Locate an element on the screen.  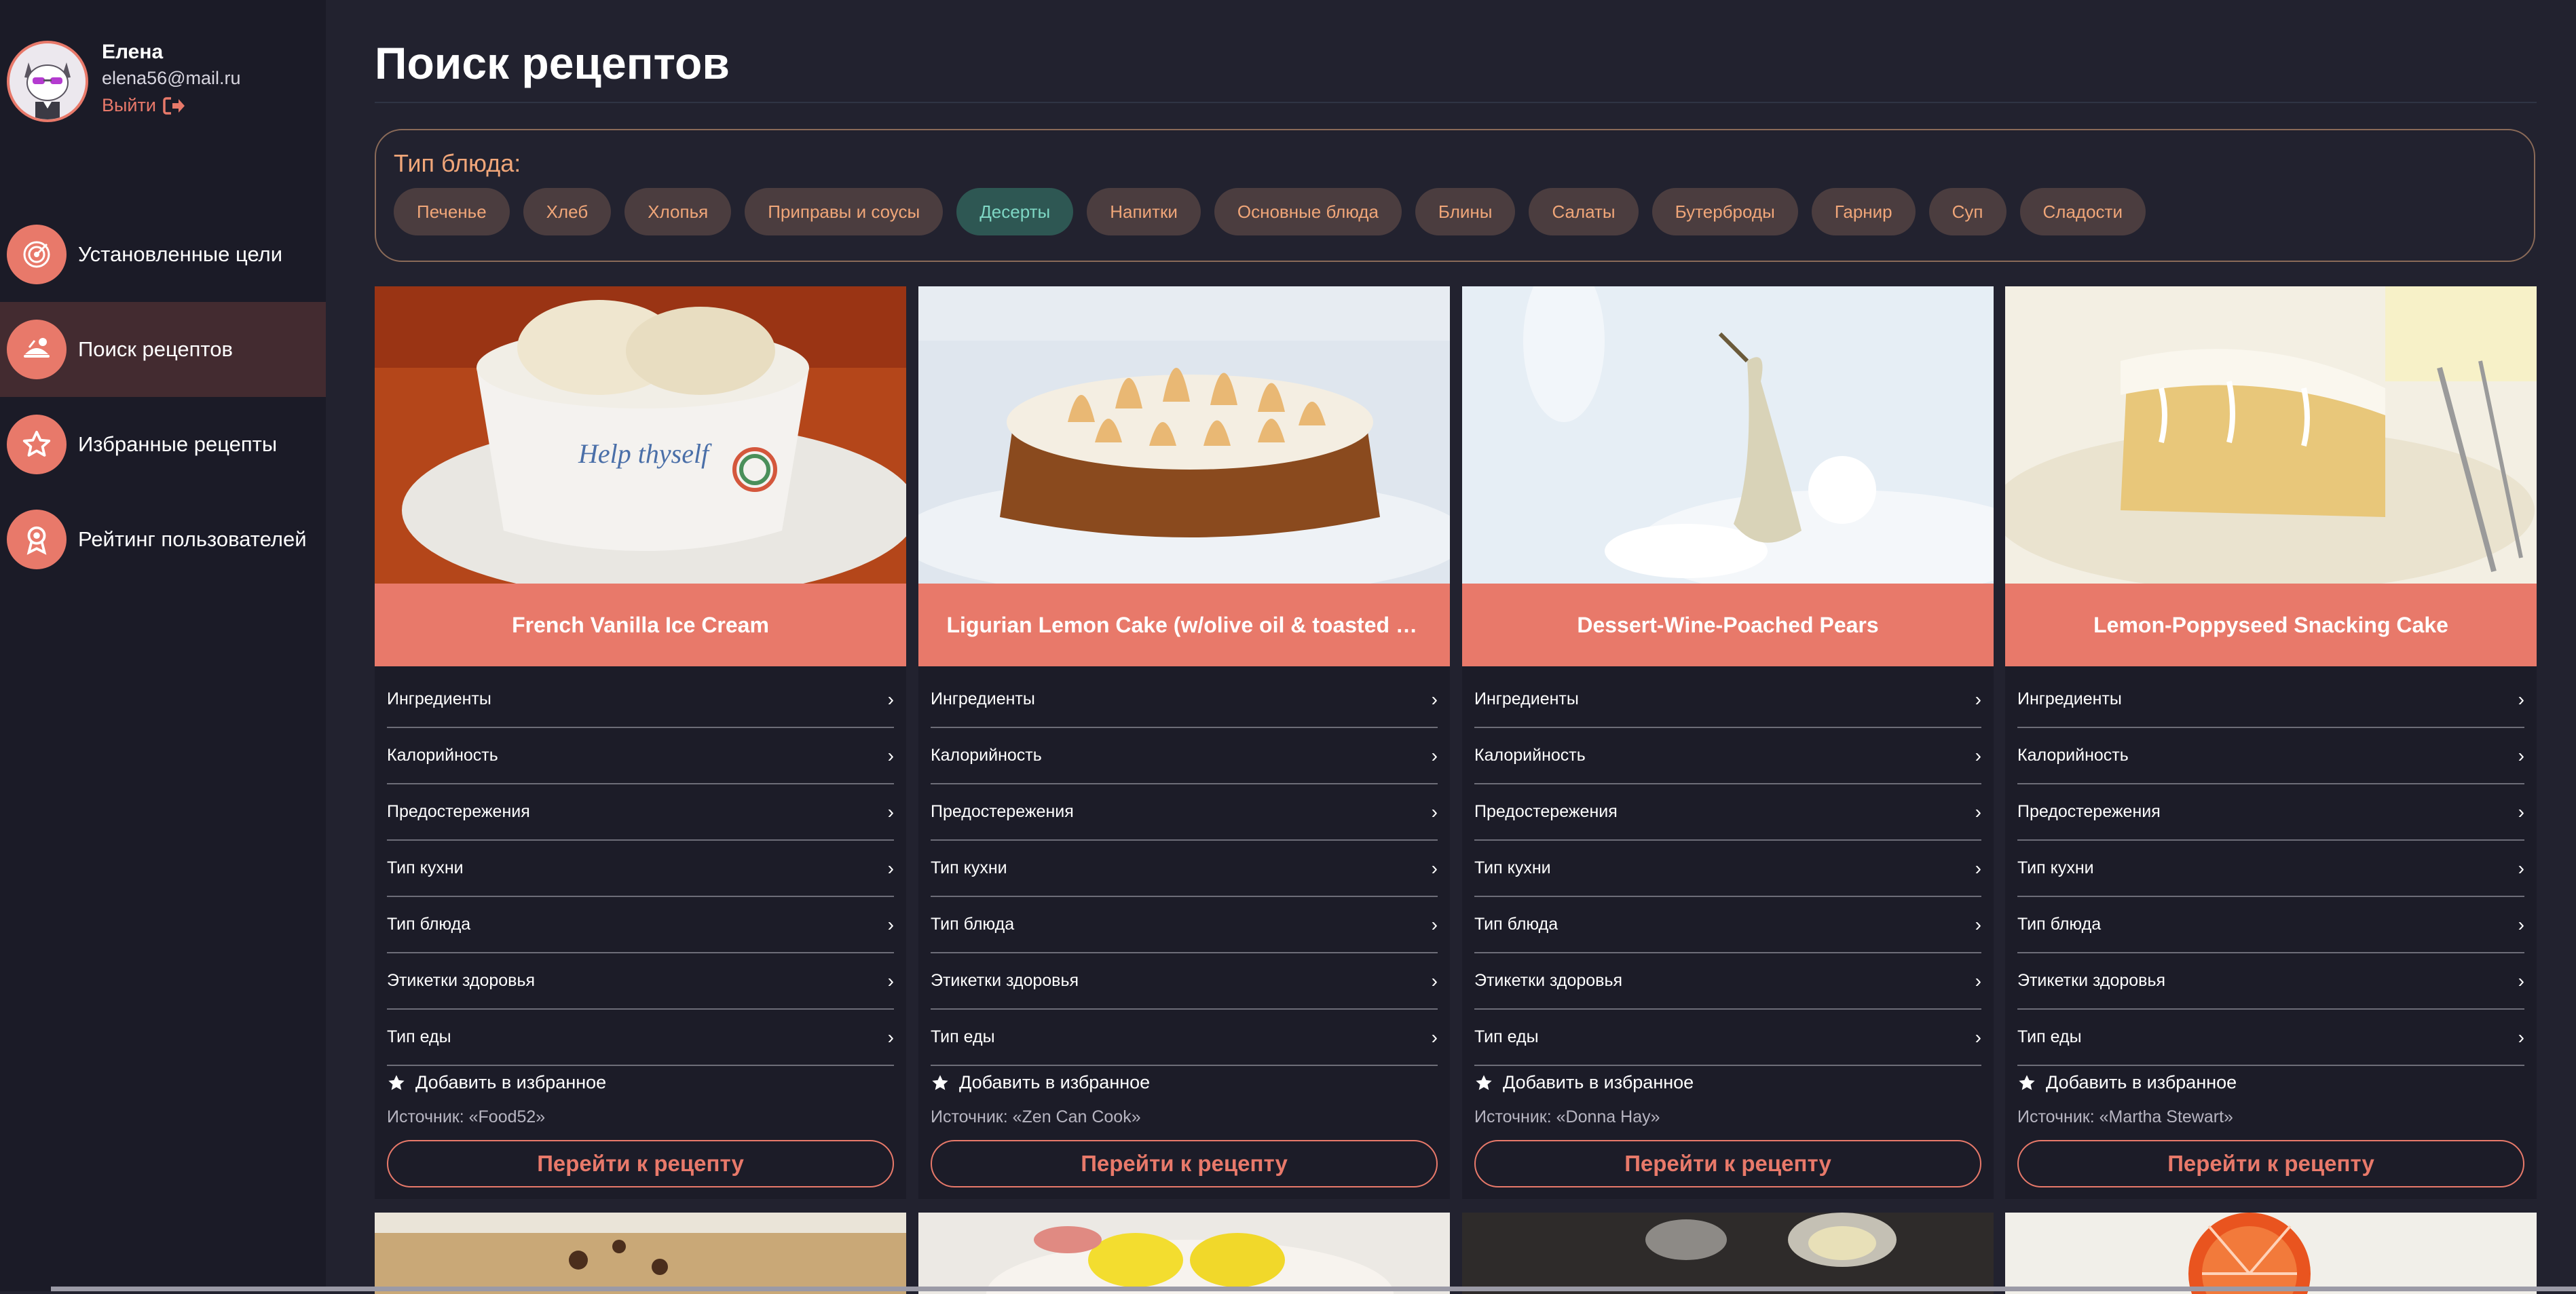
chip-pancakes: Блины is located at coordinates (1466, 212).